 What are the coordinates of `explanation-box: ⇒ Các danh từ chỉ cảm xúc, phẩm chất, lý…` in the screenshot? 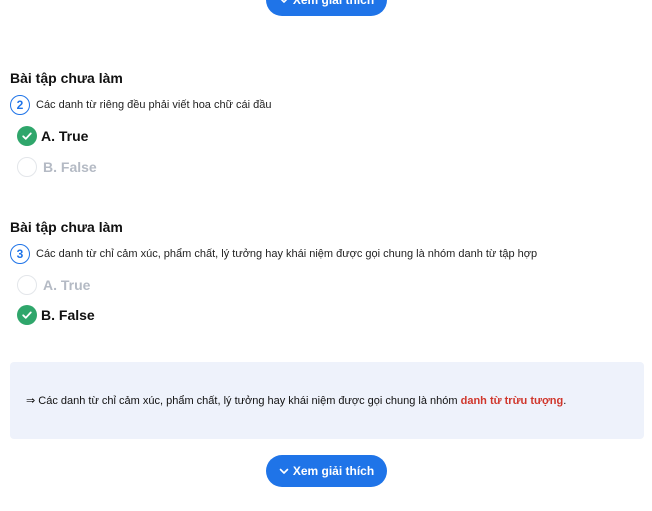 It's located at (327, 400).